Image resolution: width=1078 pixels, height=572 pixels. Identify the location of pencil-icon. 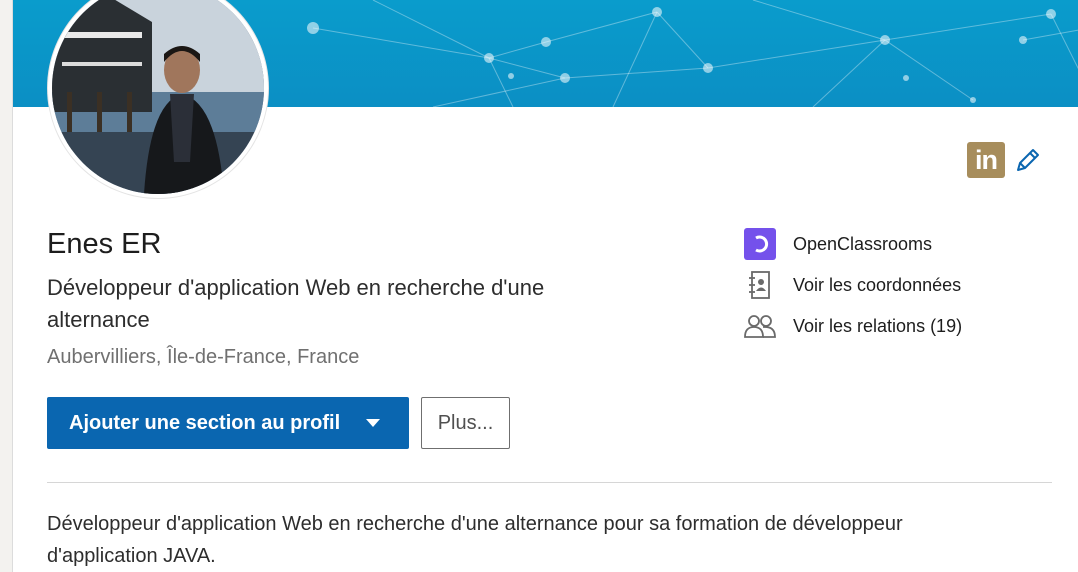
(1028, 160).